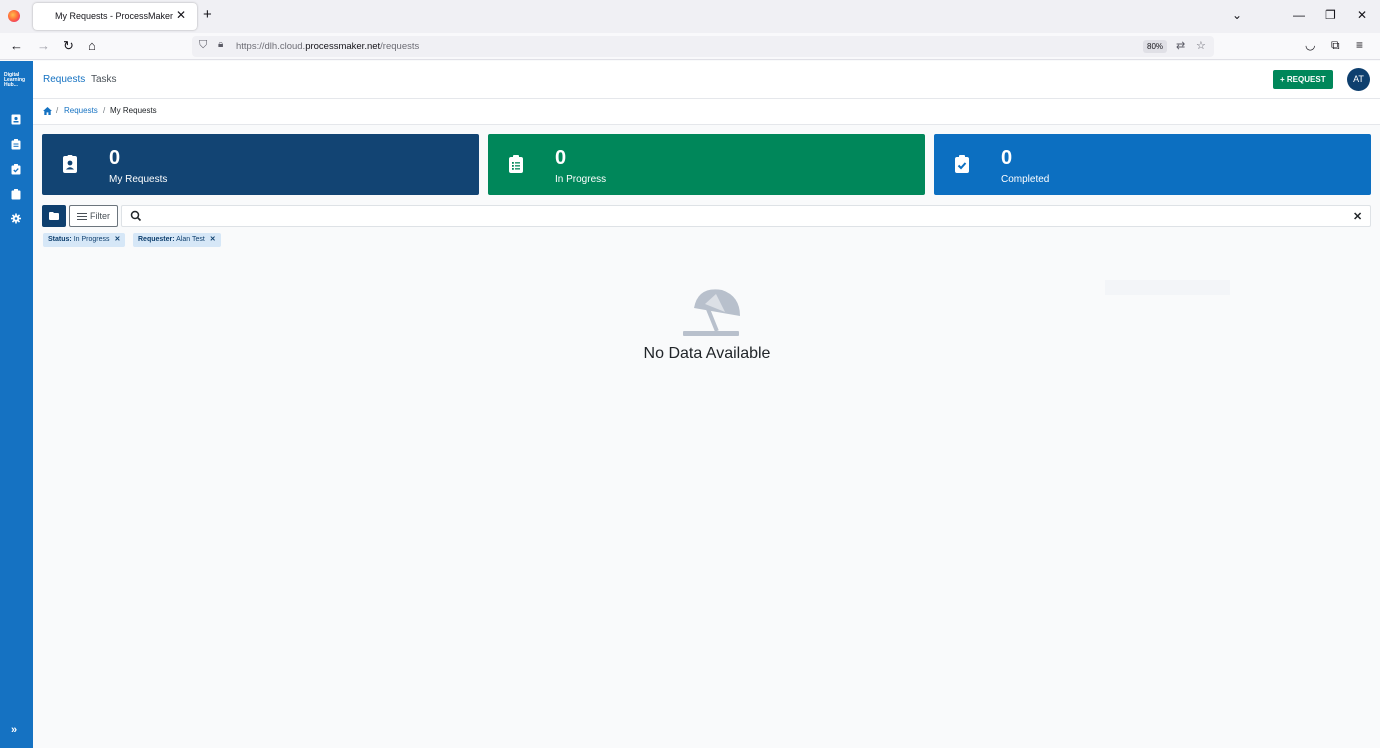  I want to click on filter-pill-requester: Requester: Alan Test ✕, so click(177, 240).